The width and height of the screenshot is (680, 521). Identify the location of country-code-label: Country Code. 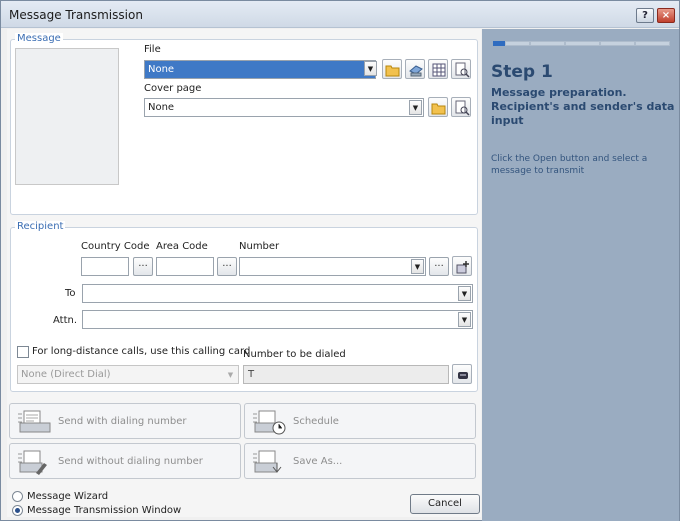
(115, 246).